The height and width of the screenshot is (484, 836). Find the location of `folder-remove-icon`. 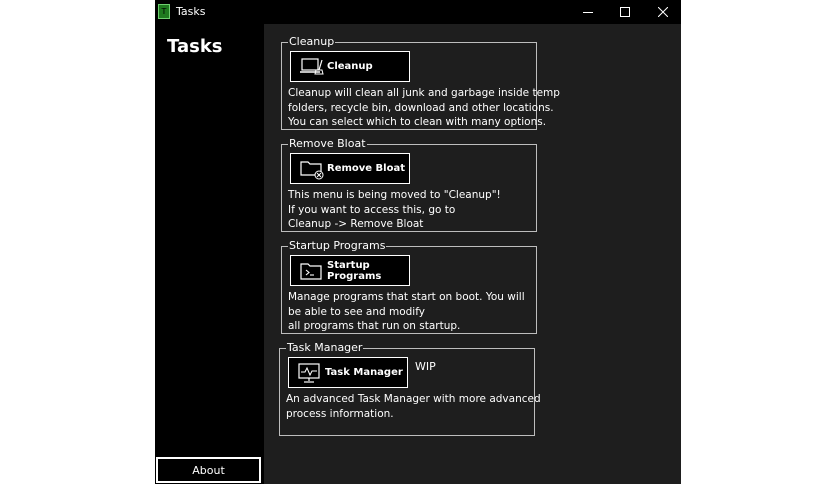

folder-remove-icon is located at coordinates (312, 169).